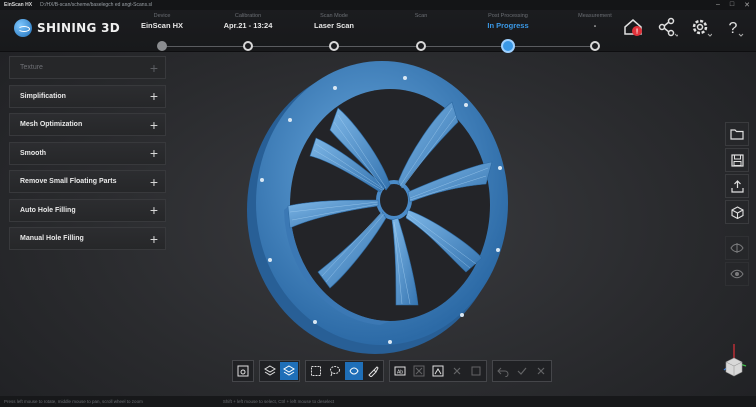 The height and width of the screenshot is (407, 756). Describe the element at coordinates (334, 25) in the screenshot. I see `step-value: Laser Scan` at that location.